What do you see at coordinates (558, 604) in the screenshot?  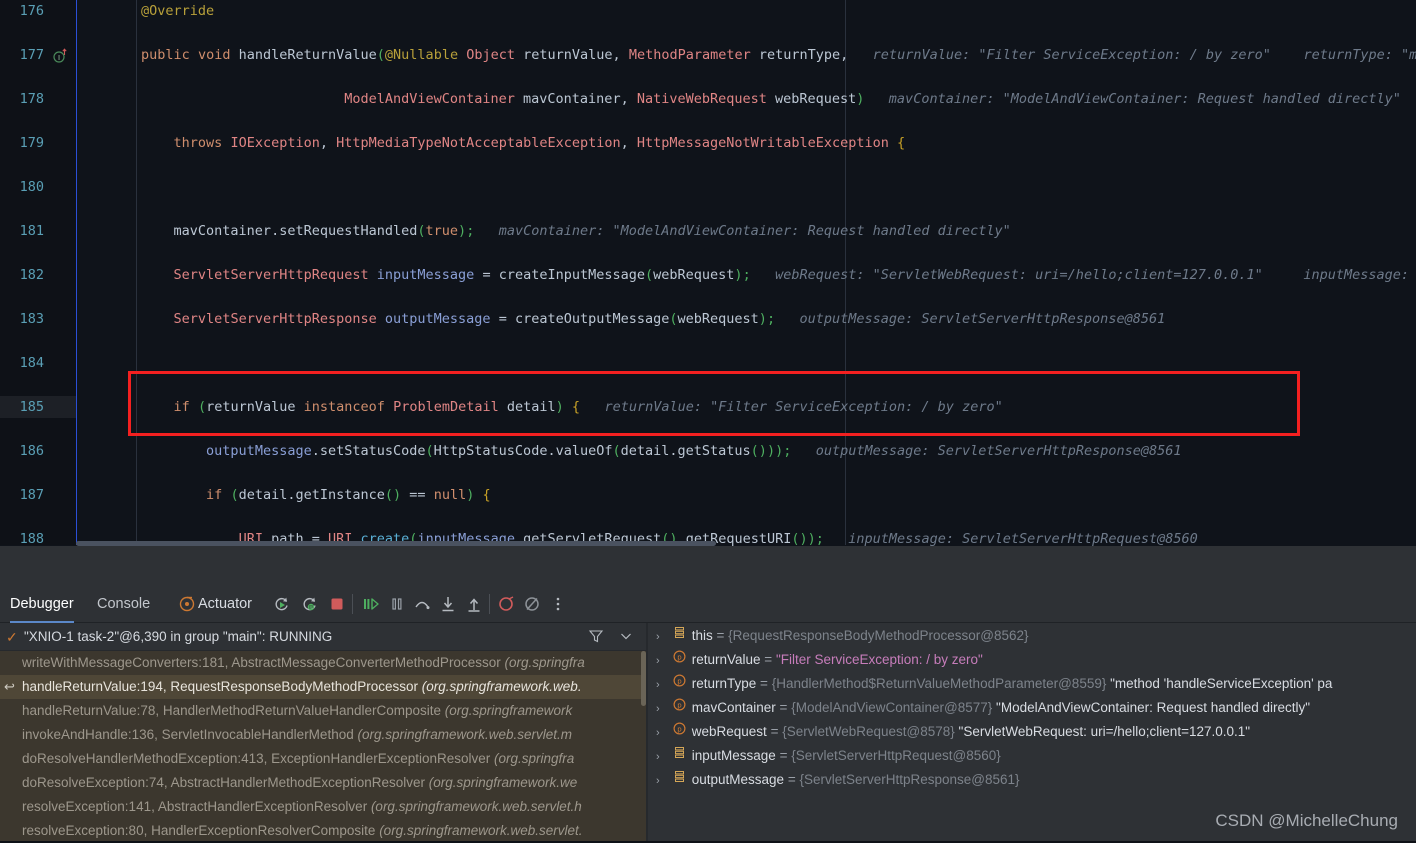 I see `kebab-menu-icon` at bounding box center [558, 604].